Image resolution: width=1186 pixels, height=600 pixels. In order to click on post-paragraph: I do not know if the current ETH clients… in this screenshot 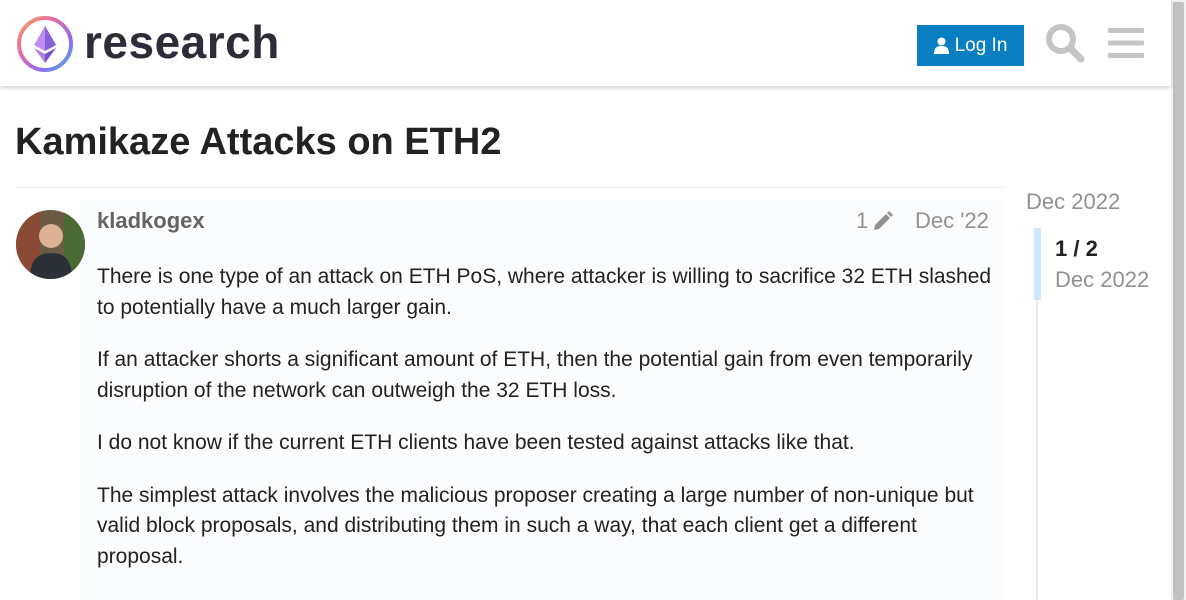, I will do `click(476, 442)`.